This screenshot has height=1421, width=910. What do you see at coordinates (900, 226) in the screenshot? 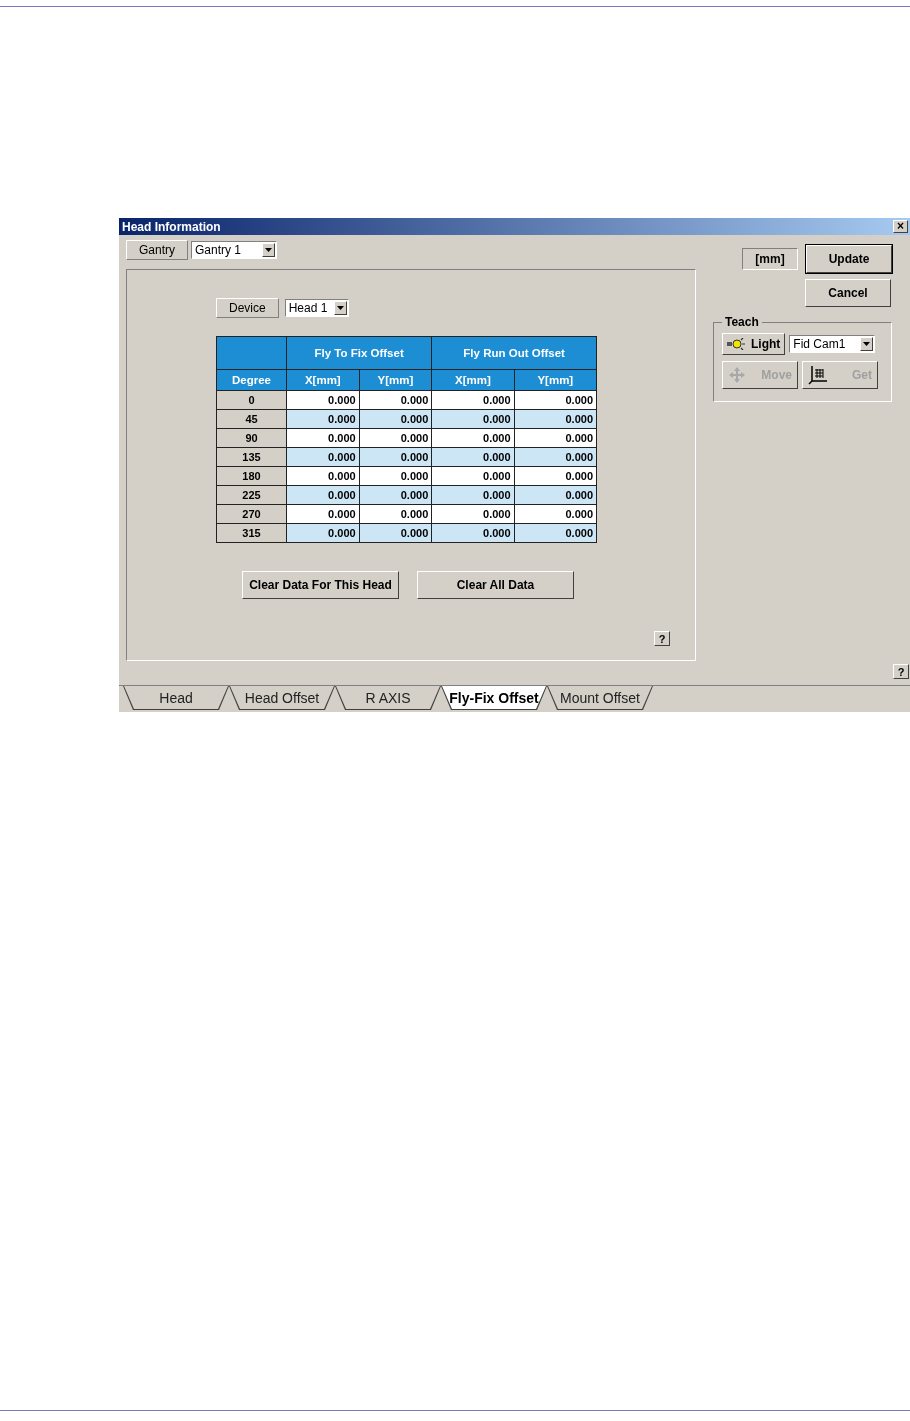
I see `close-button: ×` at bounding box center [900, 226].